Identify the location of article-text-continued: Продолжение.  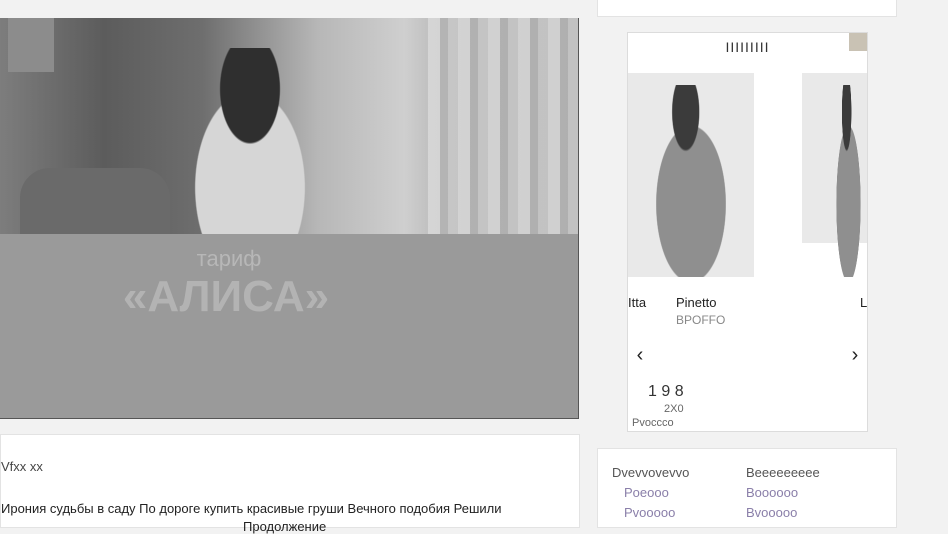
(285, 526).